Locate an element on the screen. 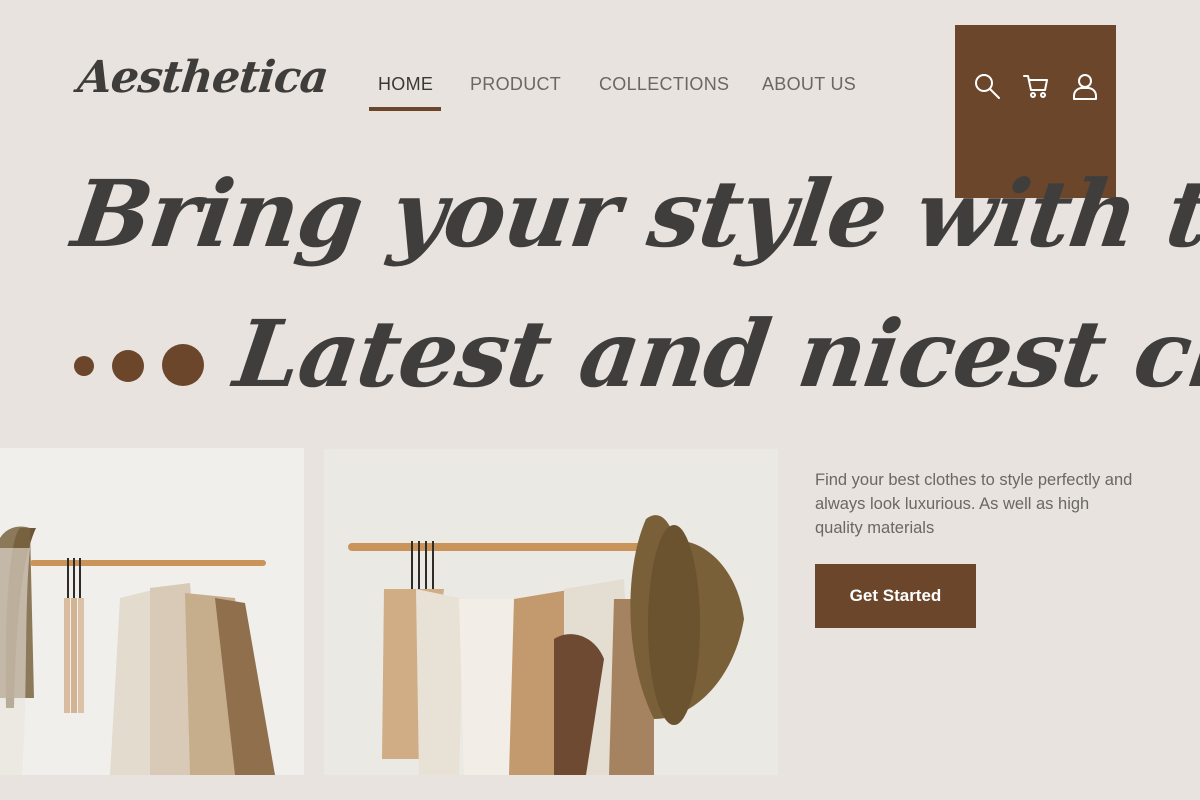 The width and height of the screenshot is (1200, 800). clothing-rack-photo-left is located at coordinates (152, 611).